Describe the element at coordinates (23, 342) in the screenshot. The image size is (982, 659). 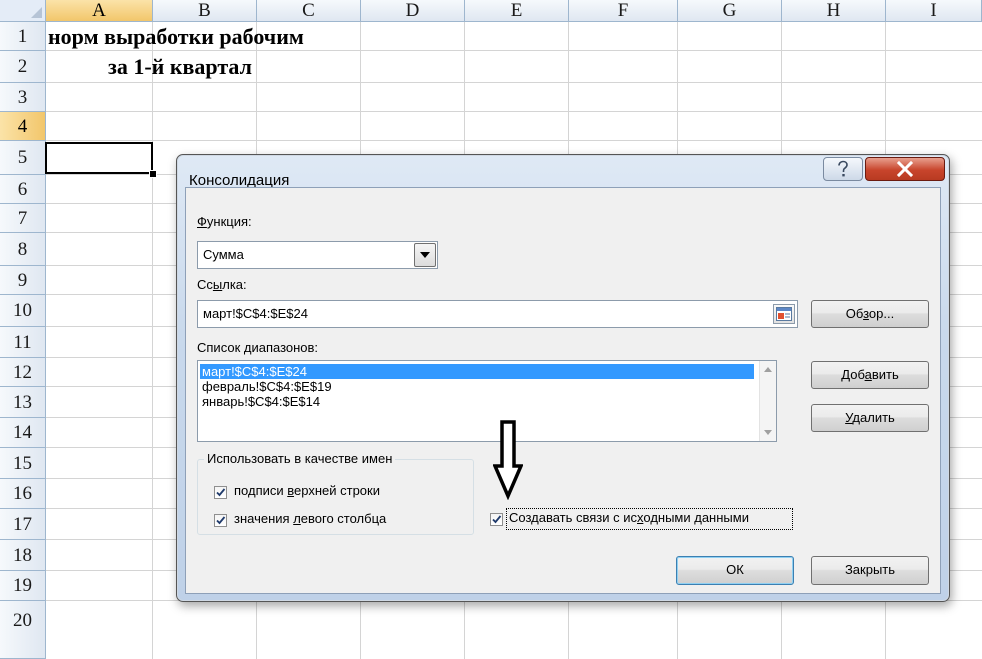
I see `row-header-11: 11` at that location.